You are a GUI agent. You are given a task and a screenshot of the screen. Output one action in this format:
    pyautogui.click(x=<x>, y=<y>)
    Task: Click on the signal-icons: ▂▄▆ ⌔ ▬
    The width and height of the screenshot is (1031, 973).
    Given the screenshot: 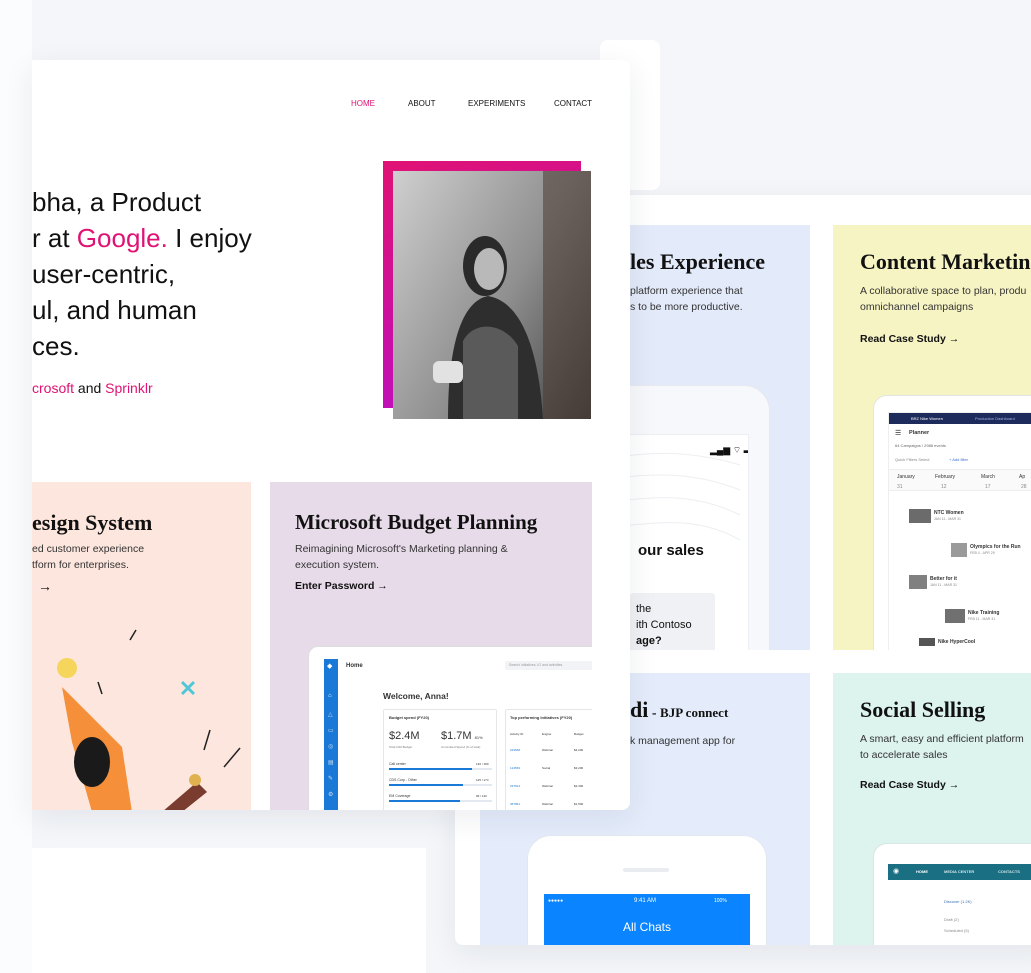 What is the action you would take?
    pyautogui.click(x=729, y=450)
    